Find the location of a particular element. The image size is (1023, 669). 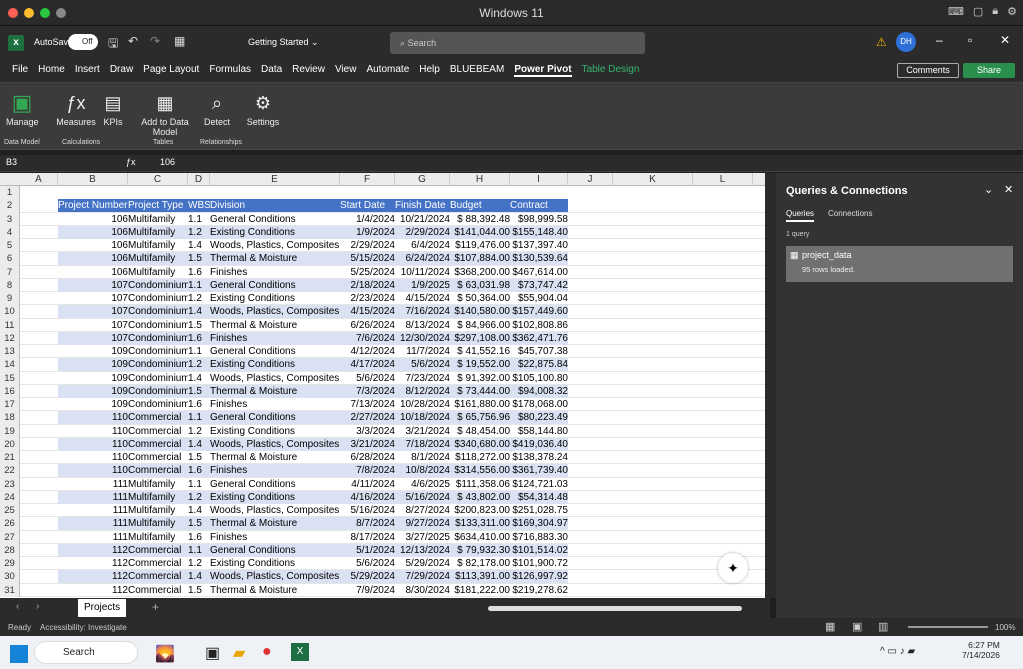

menu-tab-file: File is located at coordinates (20, 70).